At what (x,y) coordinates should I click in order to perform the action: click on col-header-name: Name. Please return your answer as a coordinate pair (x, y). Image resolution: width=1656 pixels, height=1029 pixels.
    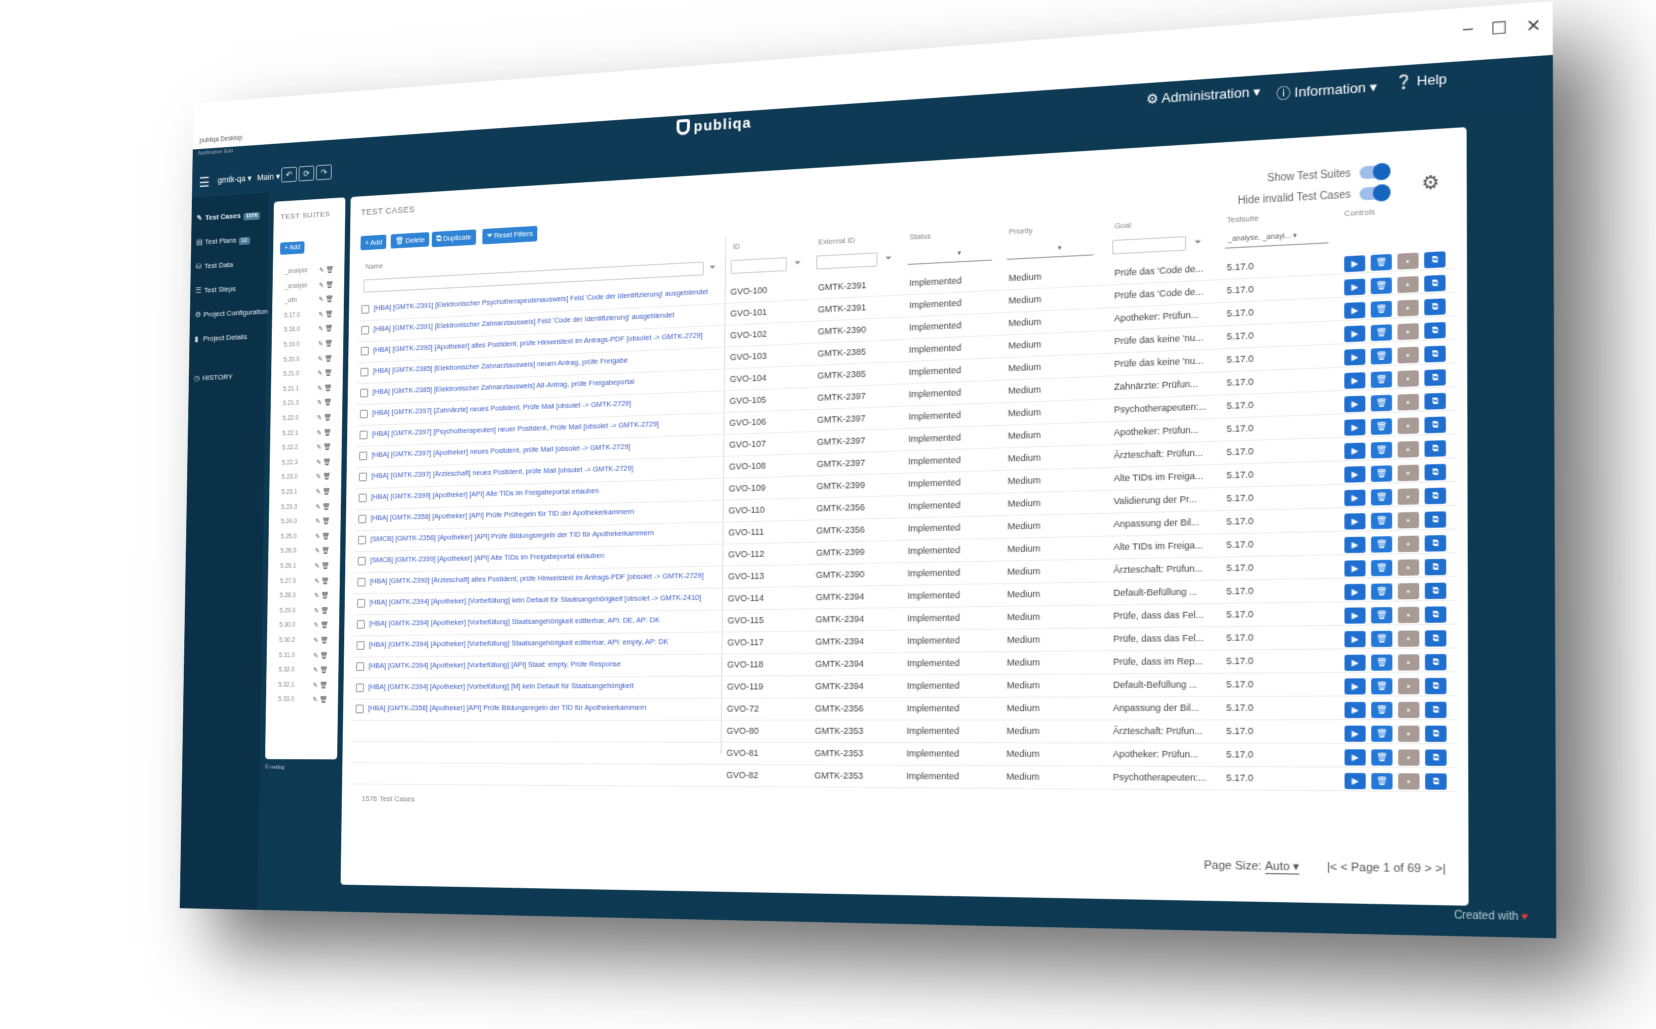
    Looking at the image, I should click on (374, 266).